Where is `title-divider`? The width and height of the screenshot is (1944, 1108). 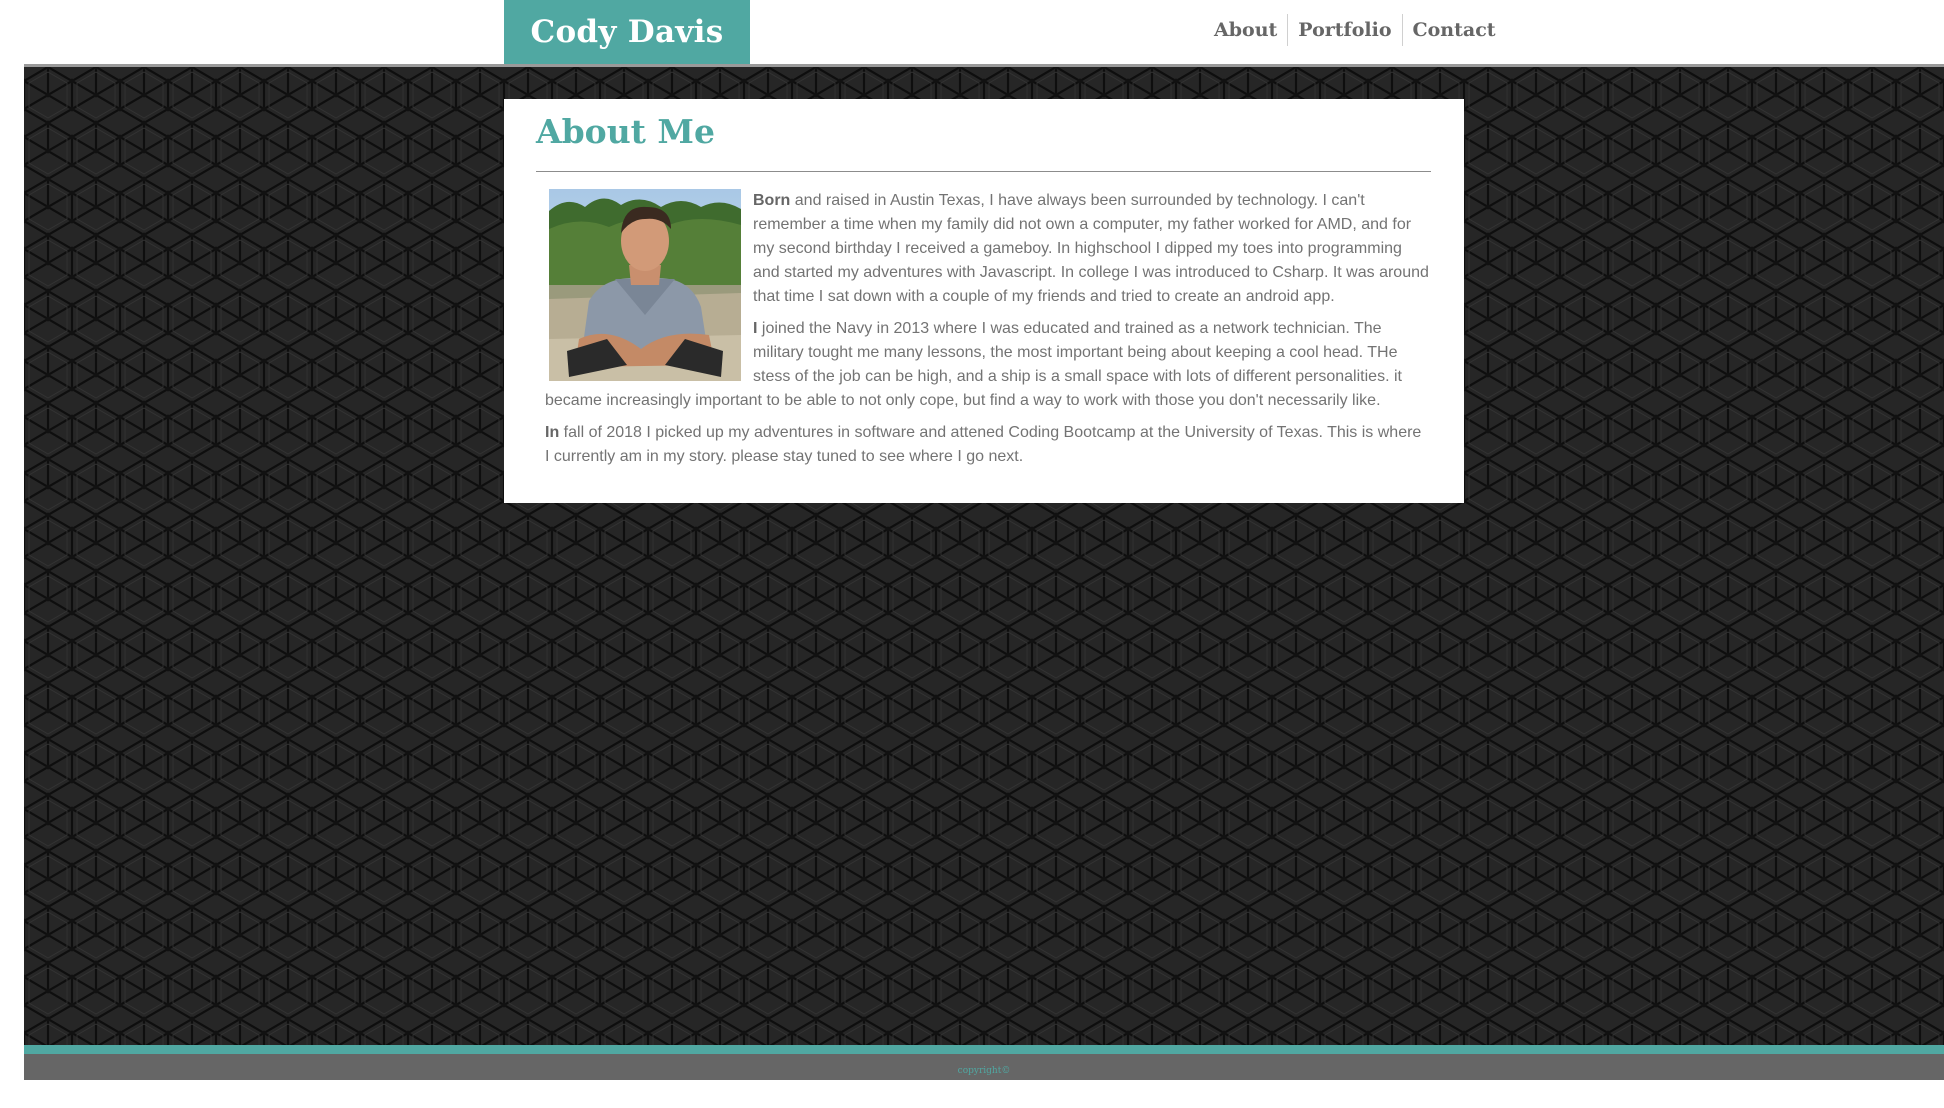 title-divider is located at coordinates (983, 171).